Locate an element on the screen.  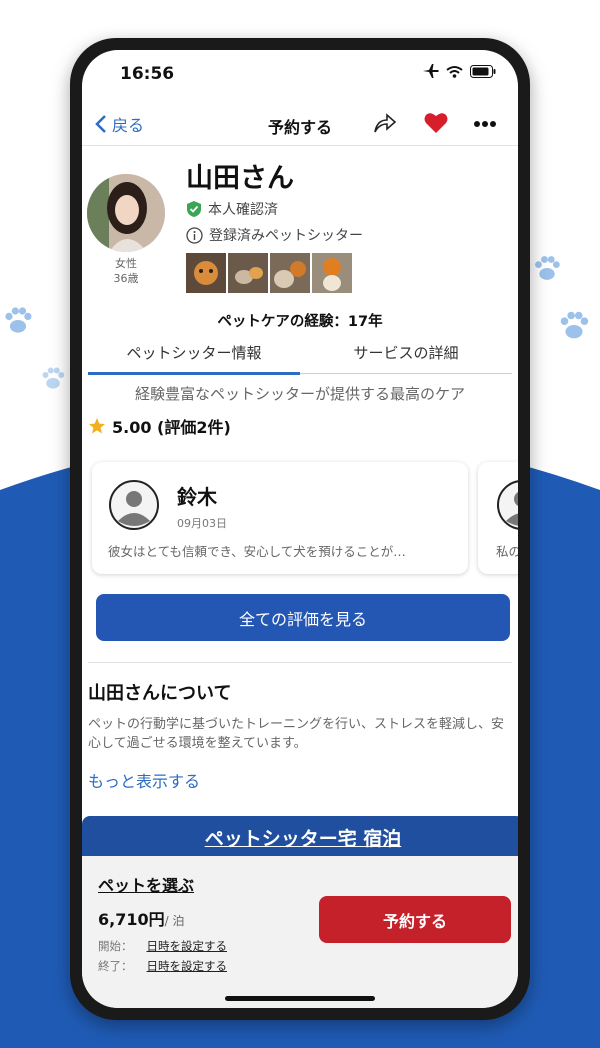
price-unit: / 泊 is located at coordinates (174, 921).